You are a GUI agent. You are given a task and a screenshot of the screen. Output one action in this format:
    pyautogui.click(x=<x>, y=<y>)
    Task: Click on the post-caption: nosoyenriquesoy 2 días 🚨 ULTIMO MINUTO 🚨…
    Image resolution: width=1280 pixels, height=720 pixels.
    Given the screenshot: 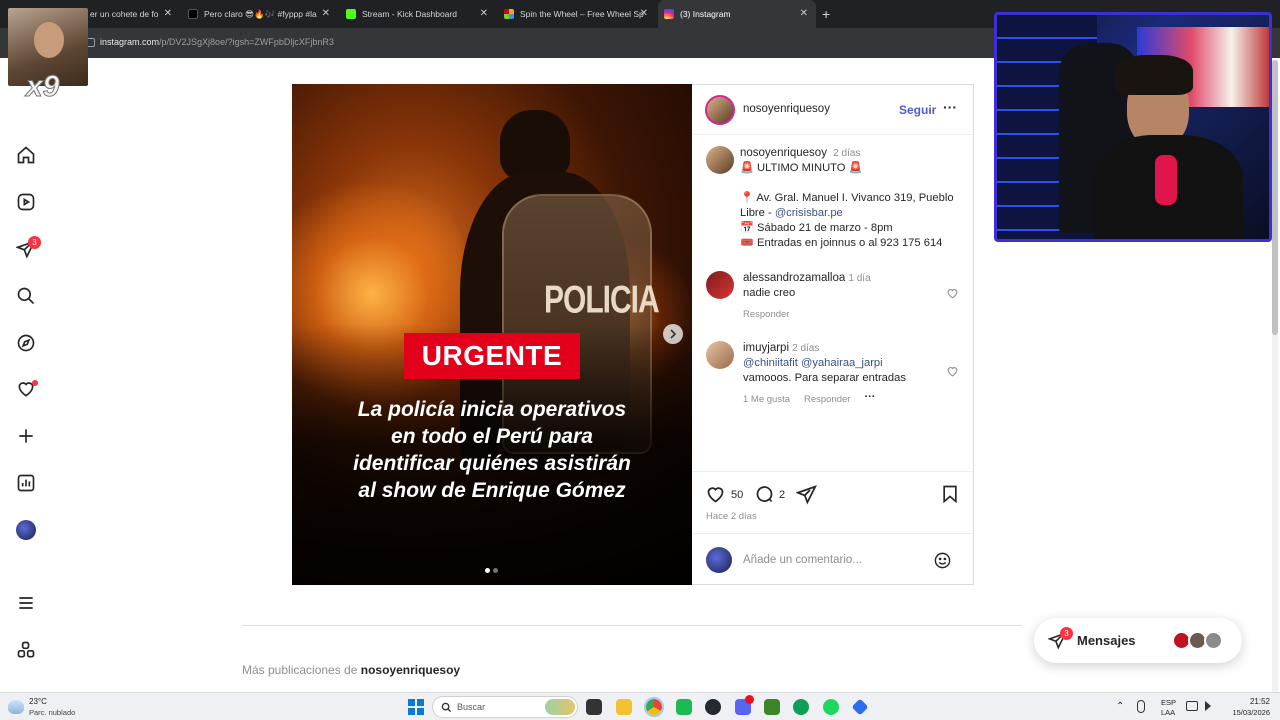 What is the action you would take?
    pyautogui.click(x=852, y=198)
    